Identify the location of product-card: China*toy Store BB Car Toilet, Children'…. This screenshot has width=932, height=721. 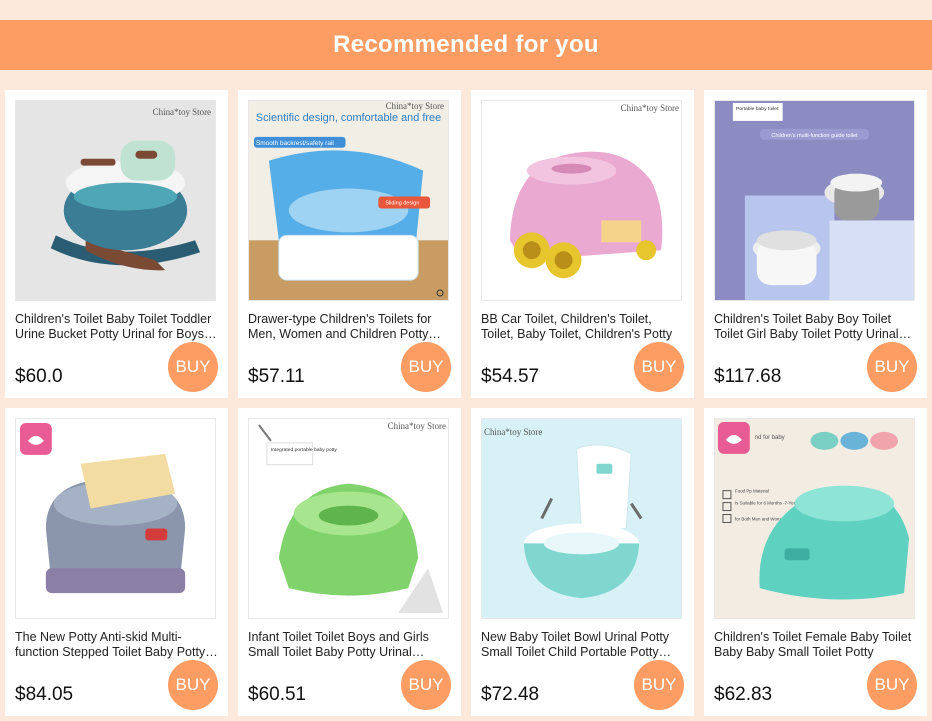
(582, 244).